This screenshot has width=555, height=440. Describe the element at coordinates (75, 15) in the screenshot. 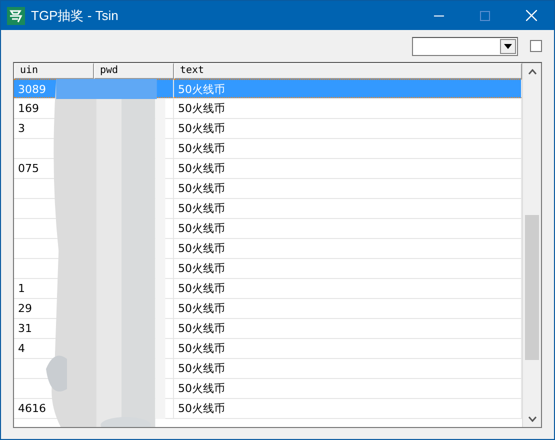

I see `window-title: TGP抽奖 - Tsin` at that location.